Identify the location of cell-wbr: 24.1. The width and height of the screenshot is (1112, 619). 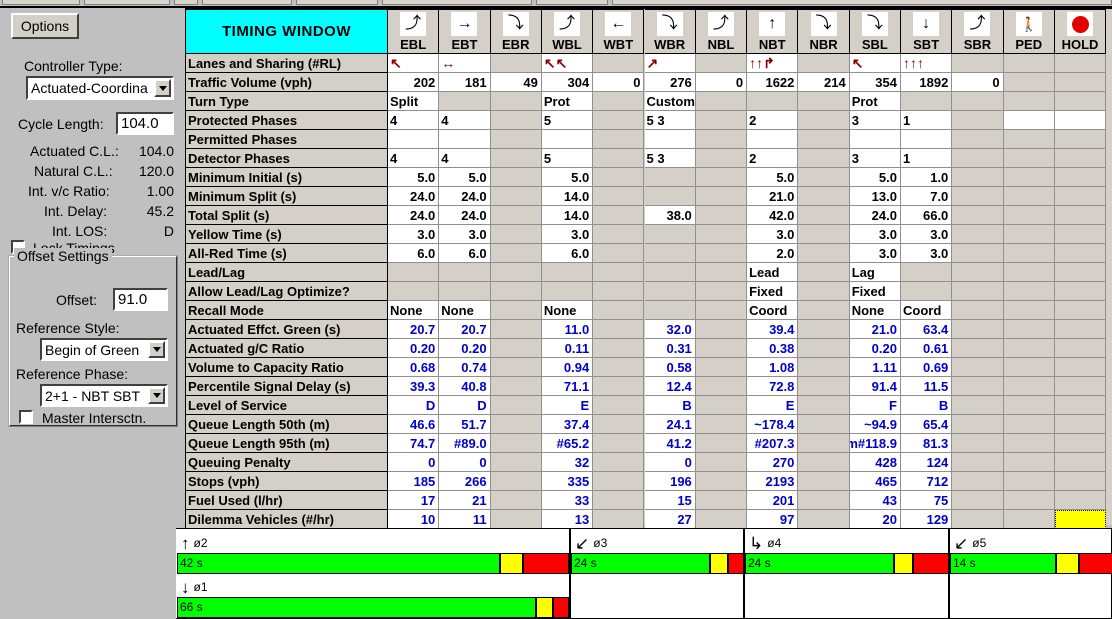
(670, 424).